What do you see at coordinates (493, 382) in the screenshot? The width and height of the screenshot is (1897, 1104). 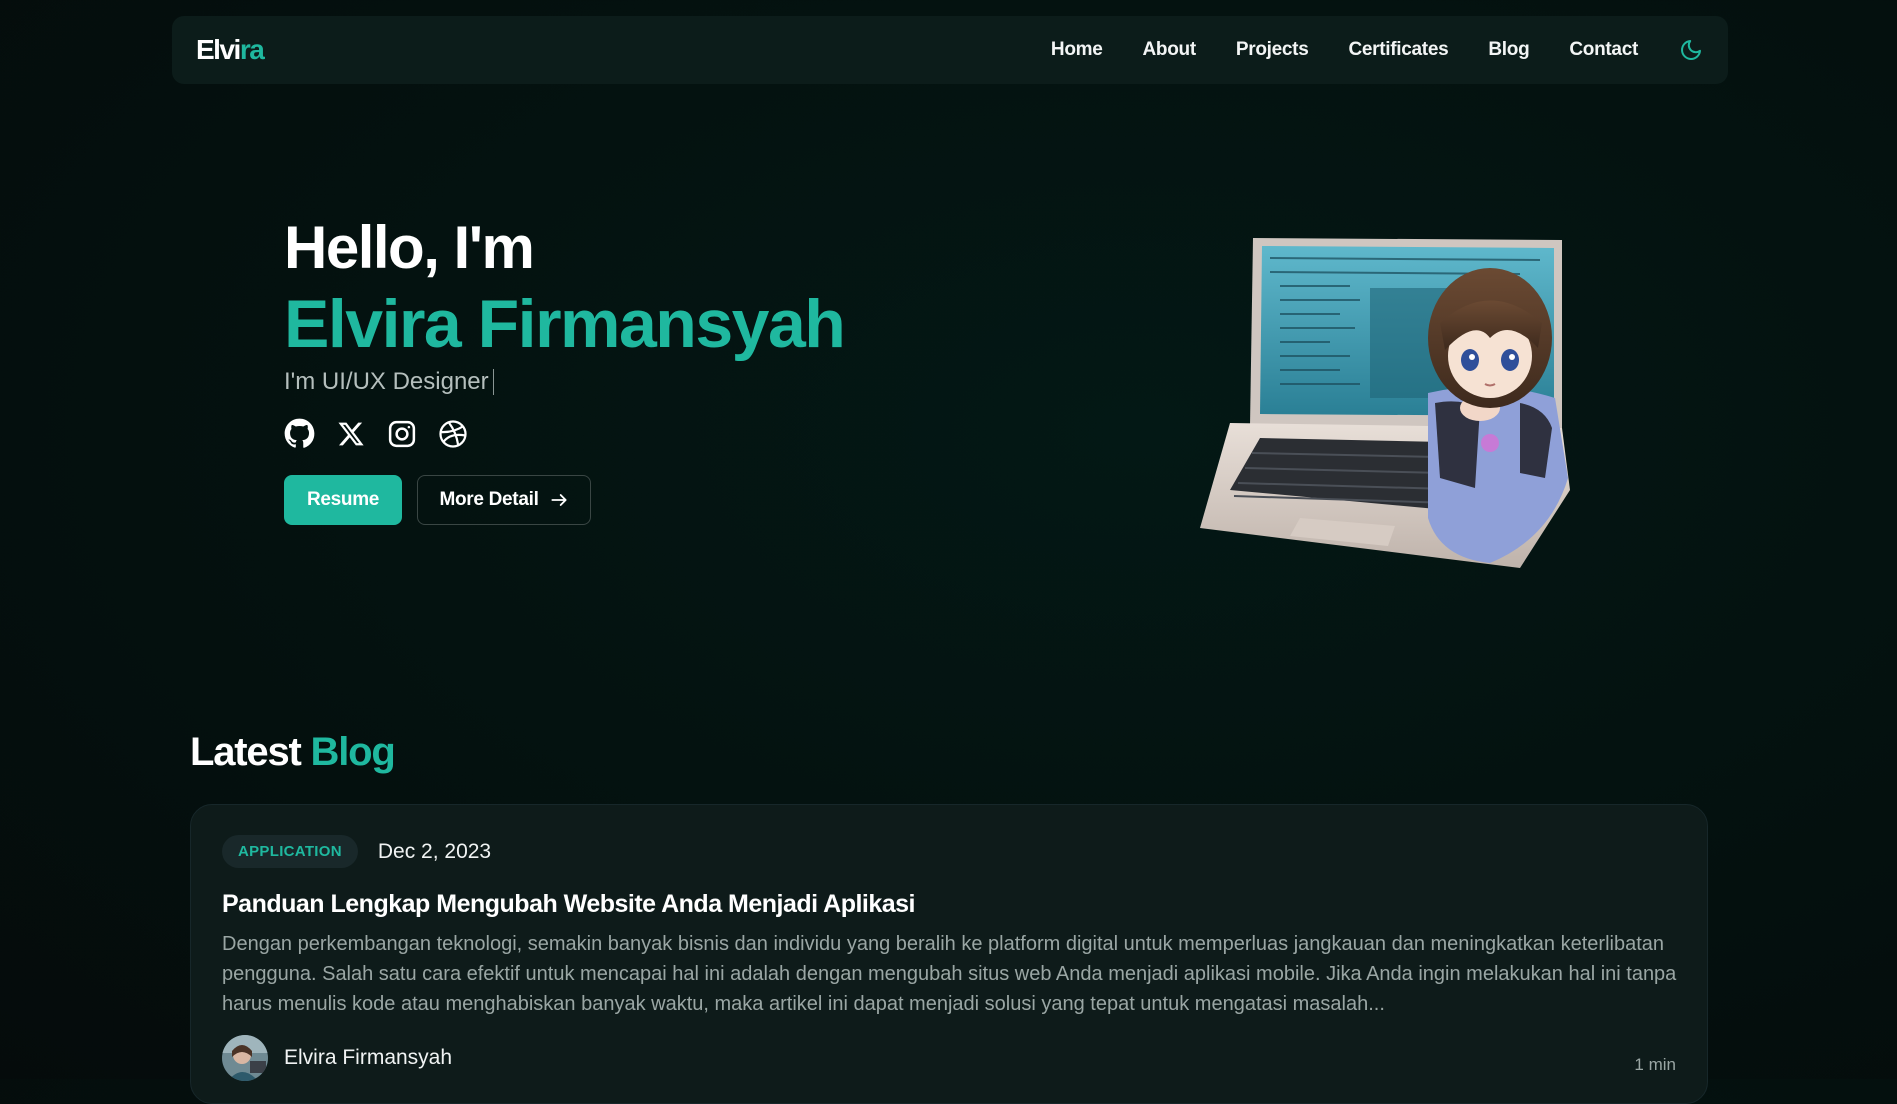 I see `typing-caret` at bounding box center [493, 382].